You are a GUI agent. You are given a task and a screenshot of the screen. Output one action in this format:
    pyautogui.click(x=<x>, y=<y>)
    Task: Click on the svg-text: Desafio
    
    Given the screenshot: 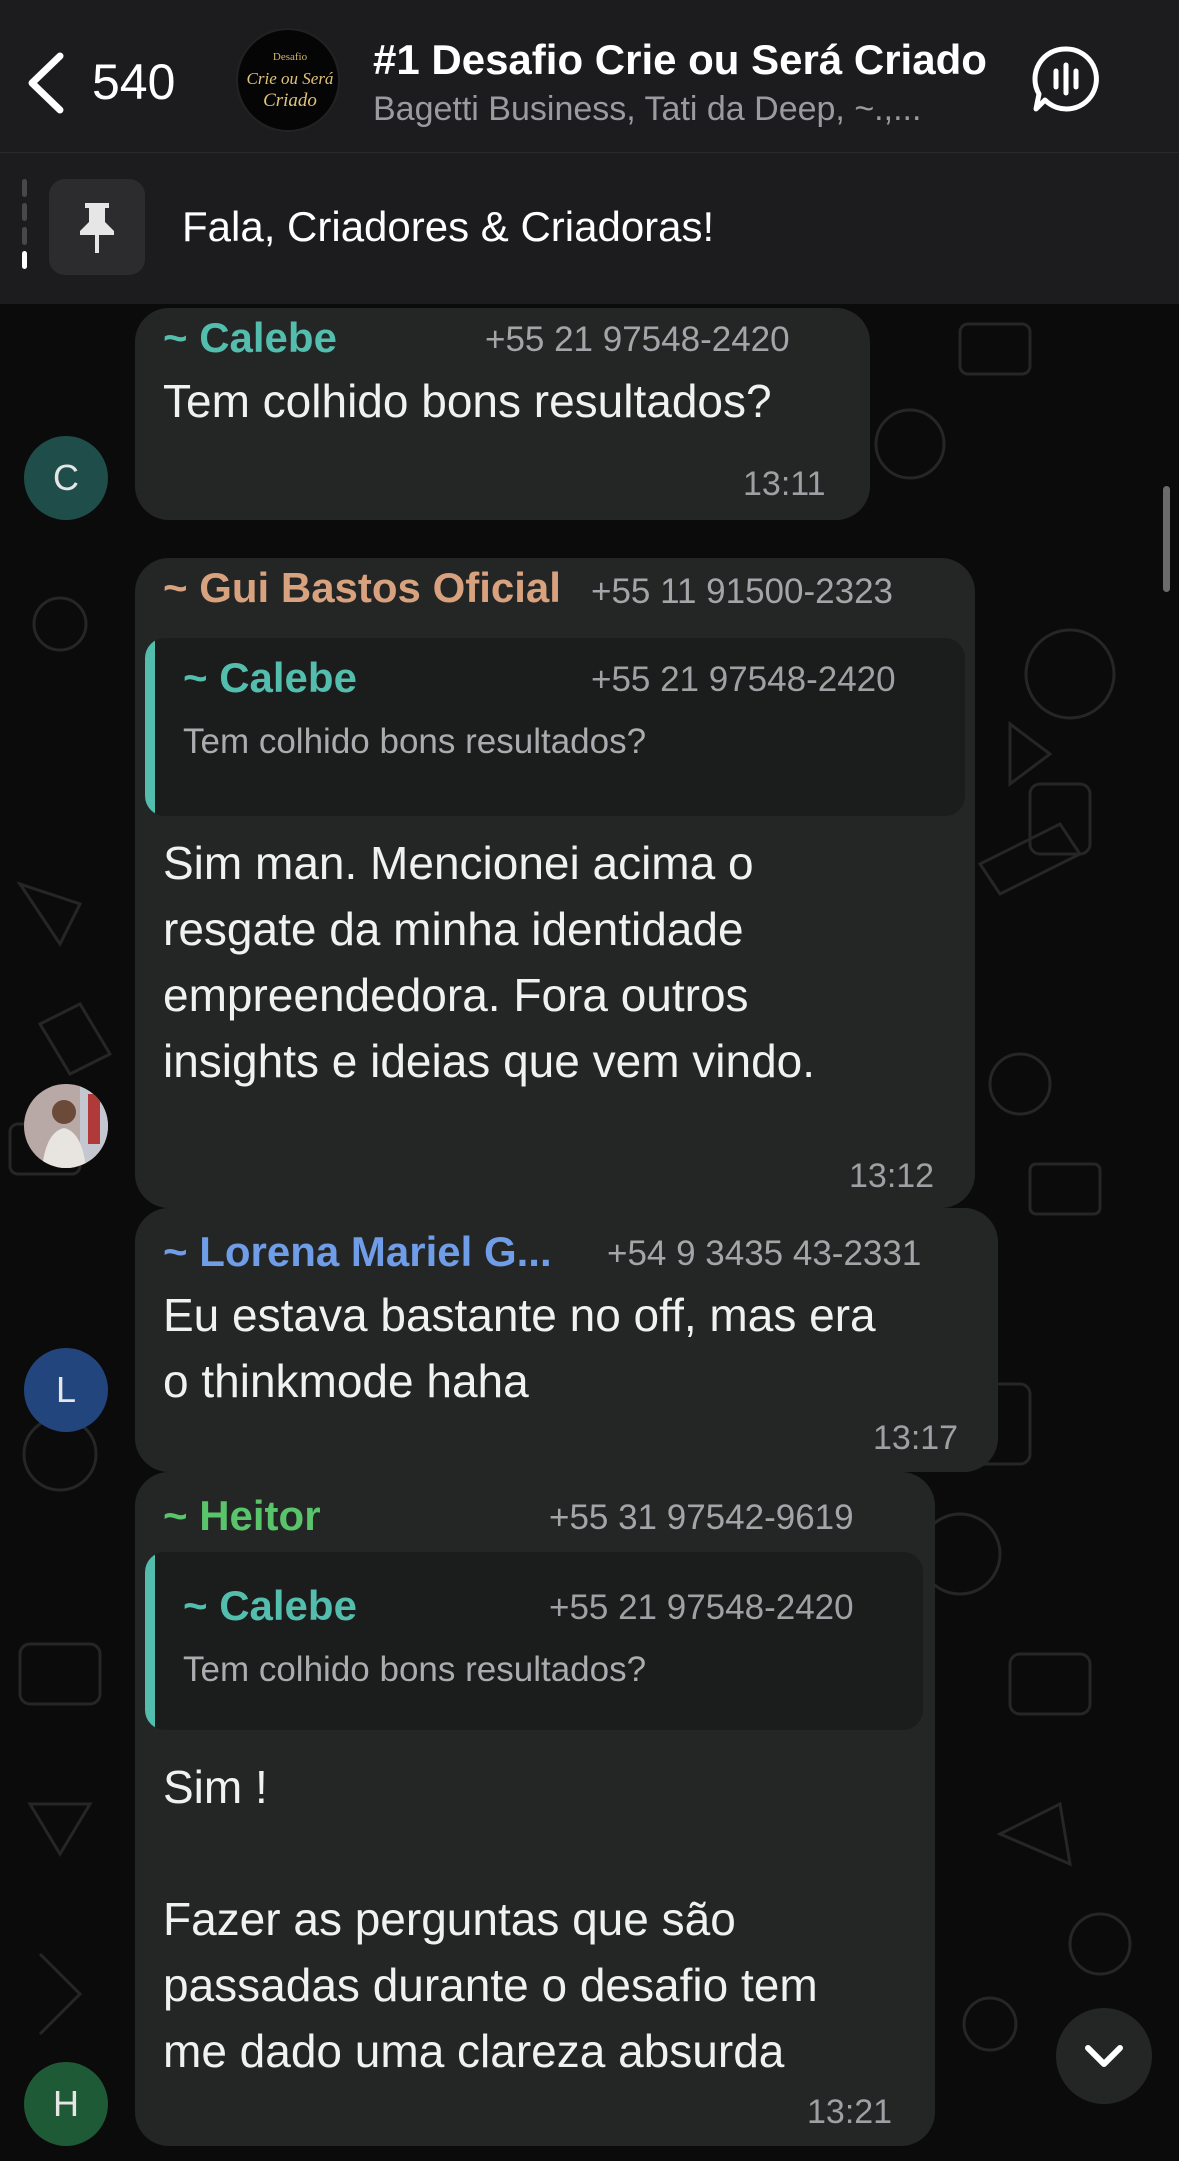 What is the action you would take?
    pyautogui.click(x=290, y=57)
    